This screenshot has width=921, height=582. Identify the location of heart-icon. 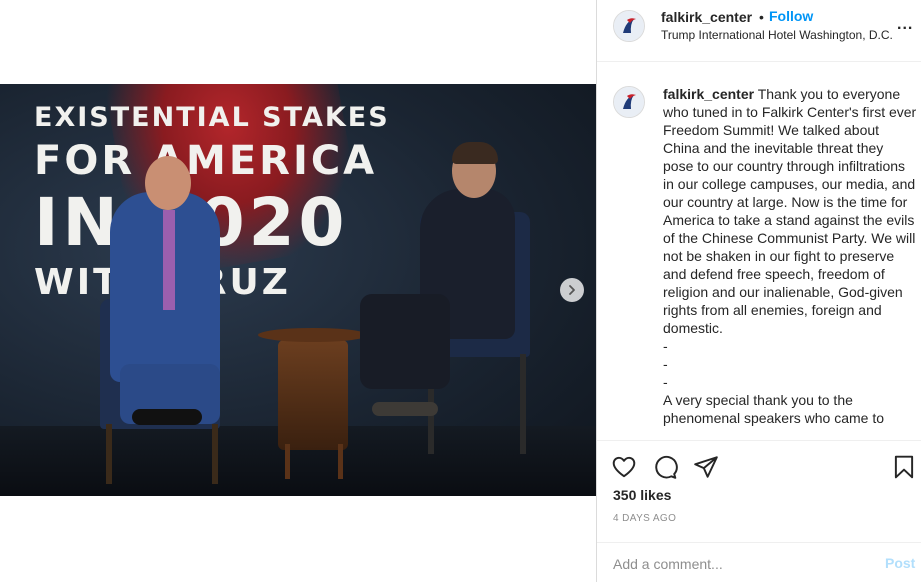
(624, 467).